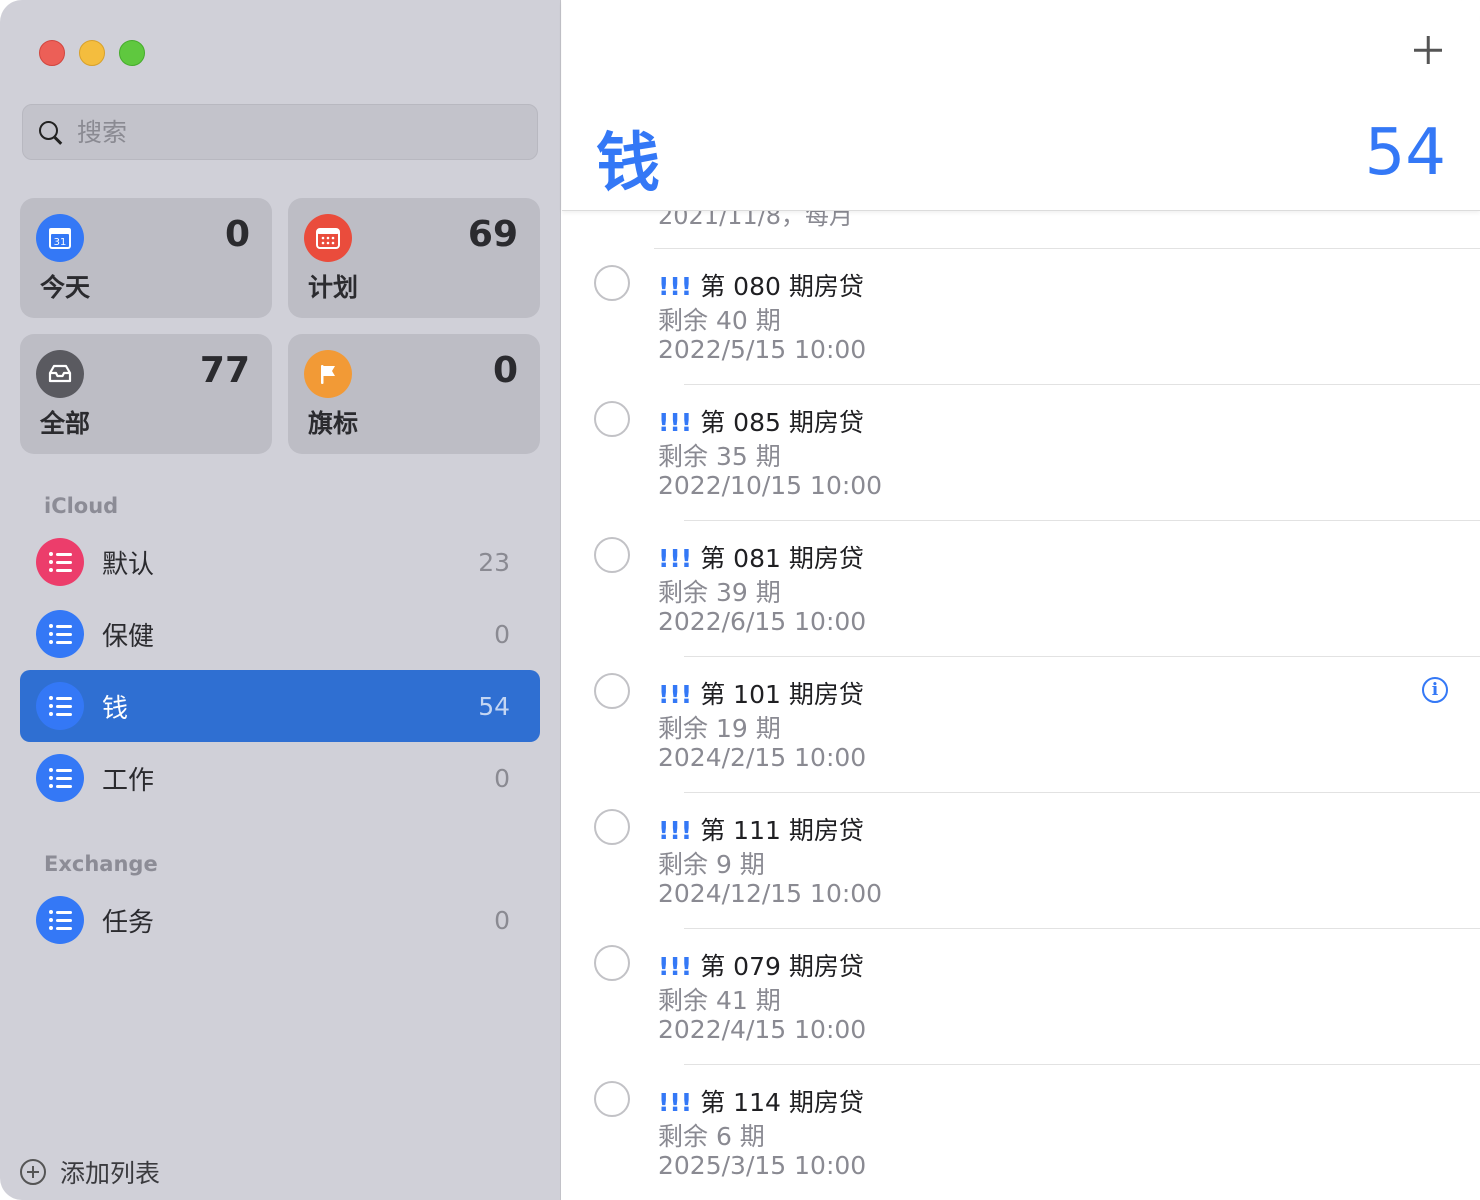  I want to click on section-title-exchange: Exchange, so click(101, 864).